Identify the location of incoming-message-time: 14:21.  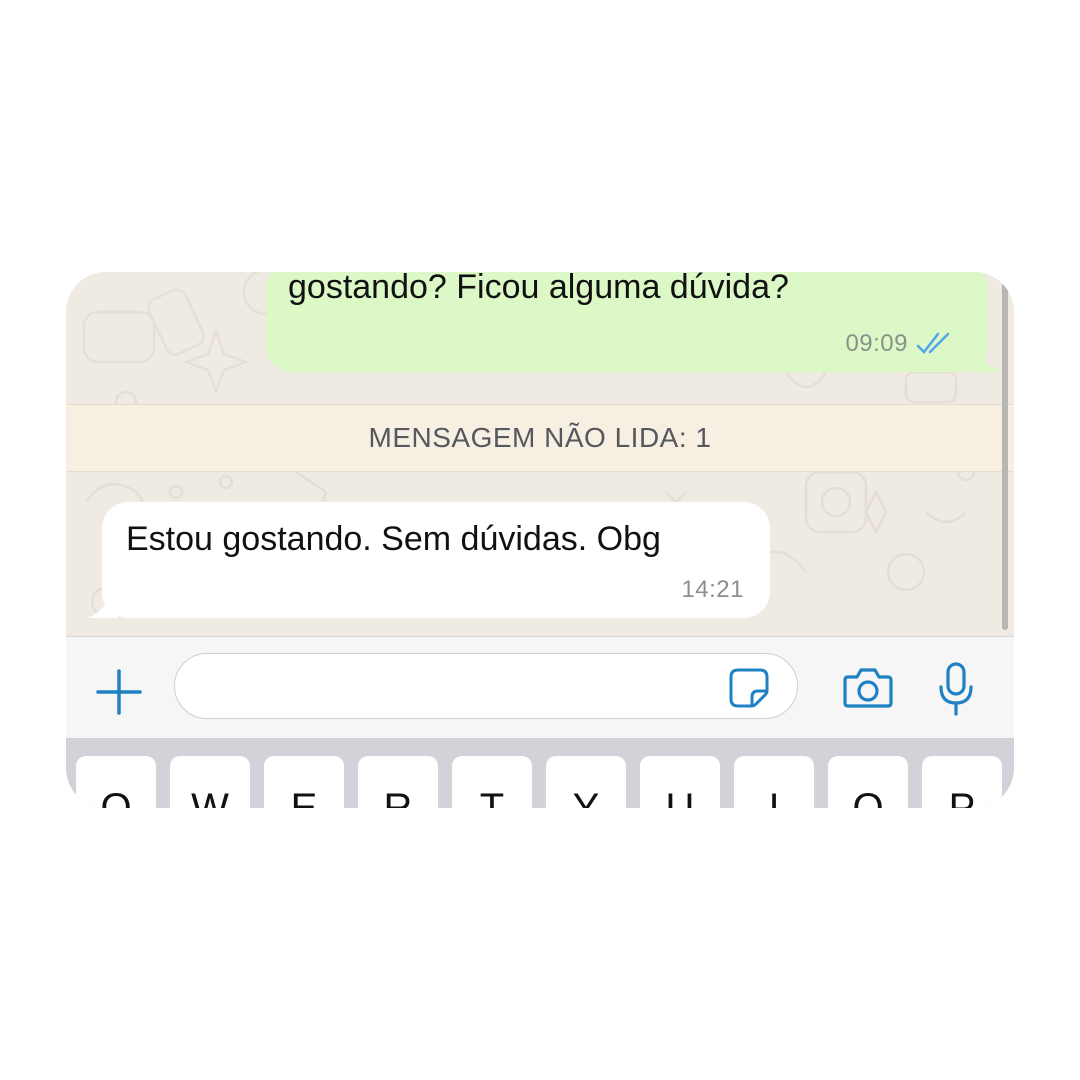
(712, 589).